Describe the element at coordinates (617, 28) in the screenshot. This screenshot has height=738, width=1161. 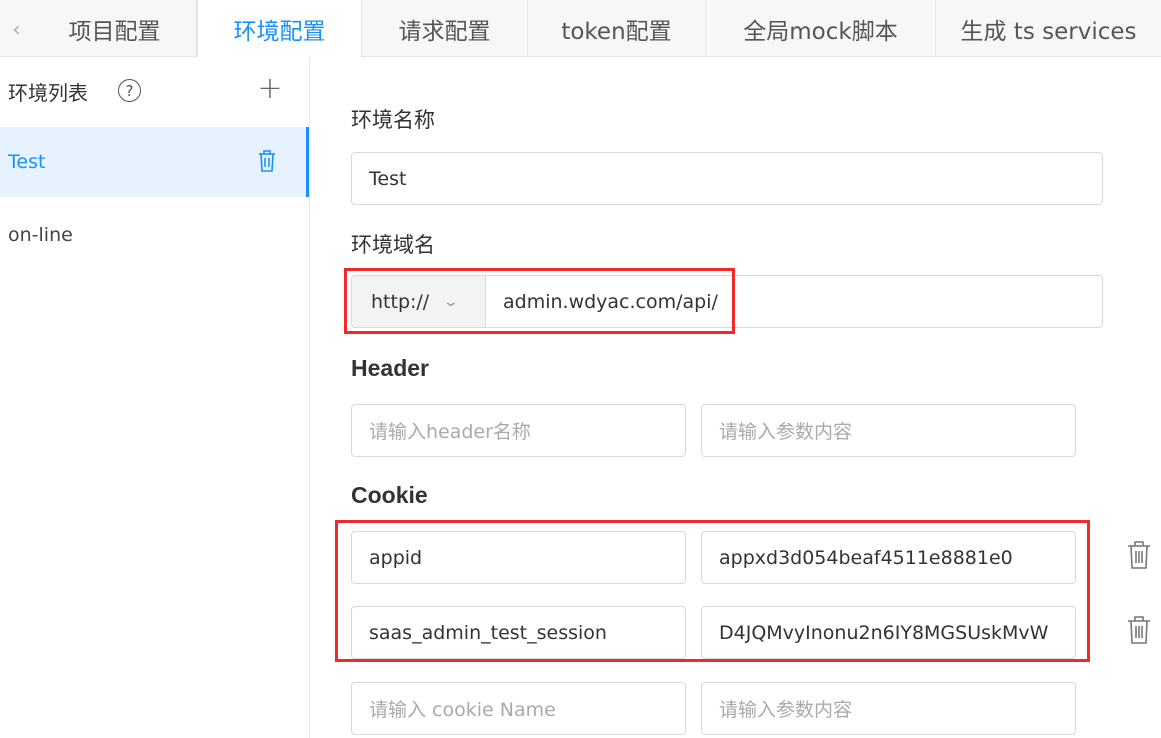
I see `tab-token-config: token配置` at that location.